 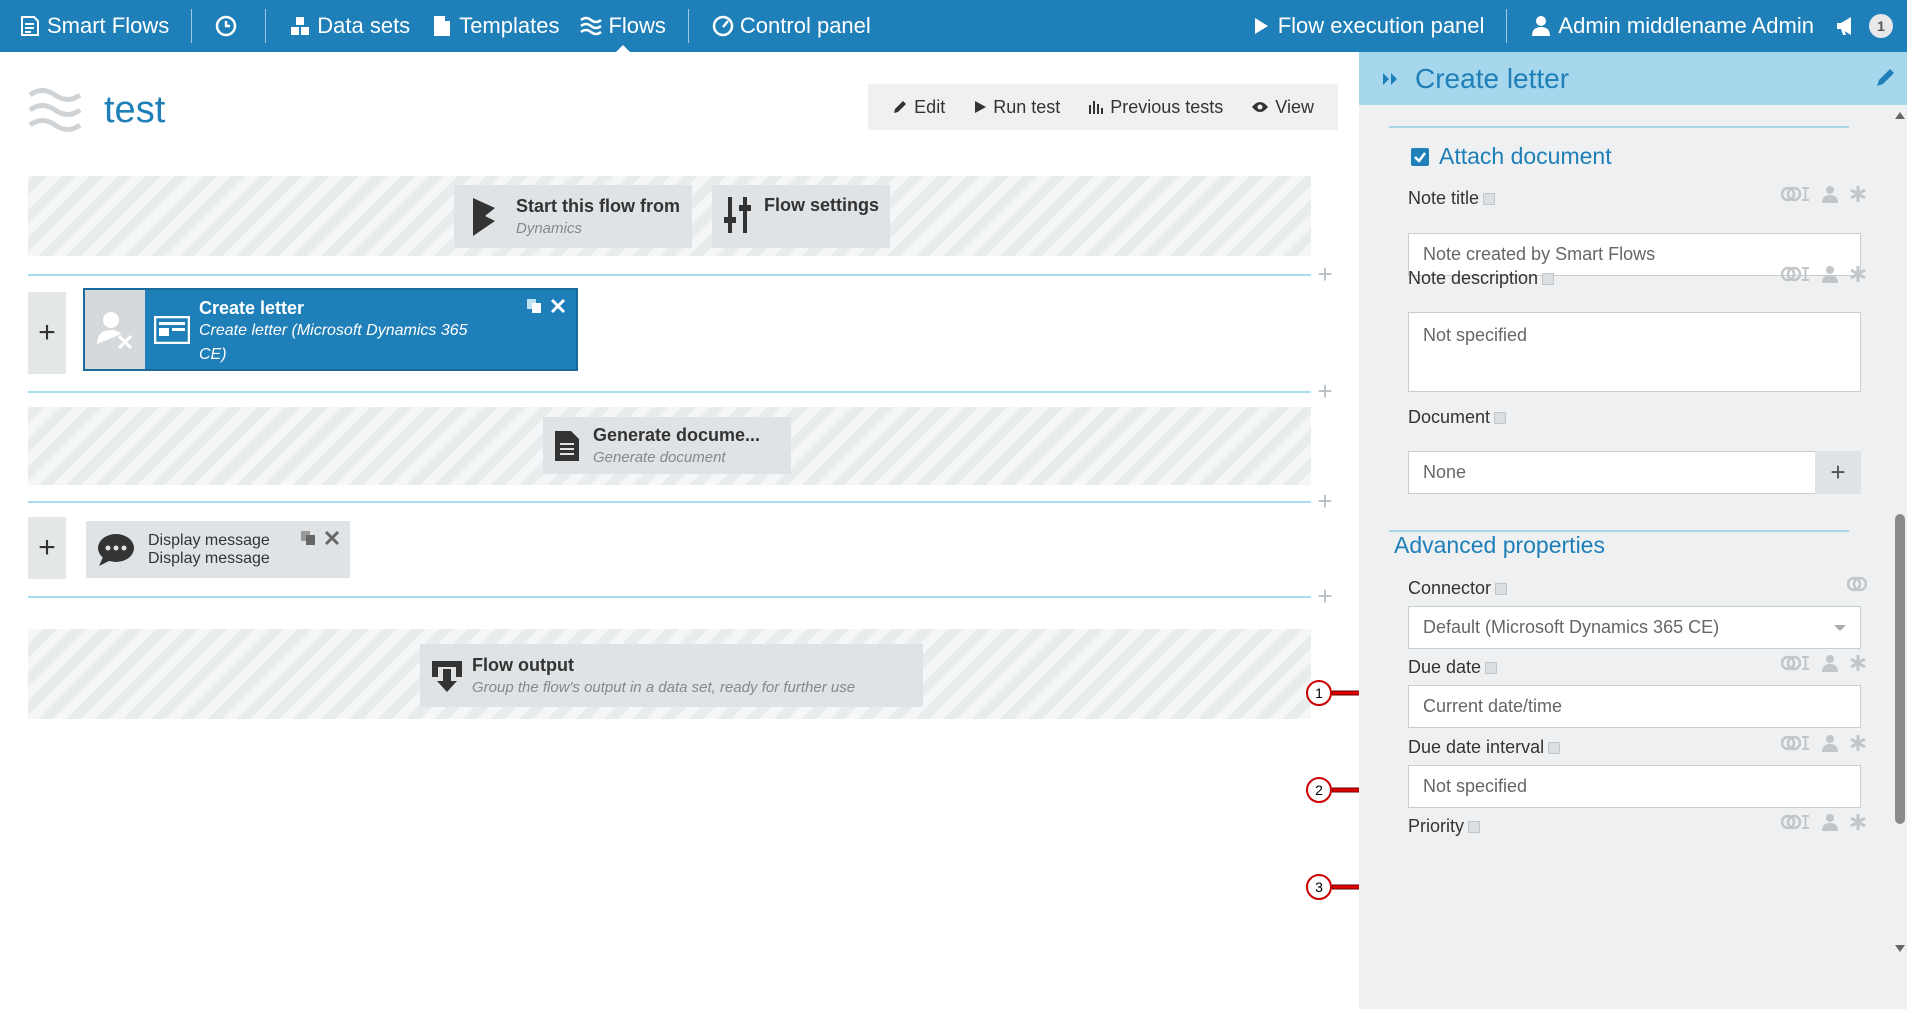 What do you see at coordinates (1016, 107) in the screenshot?
I see `run-test-button: Run test` at bounding box center [1016, 107].